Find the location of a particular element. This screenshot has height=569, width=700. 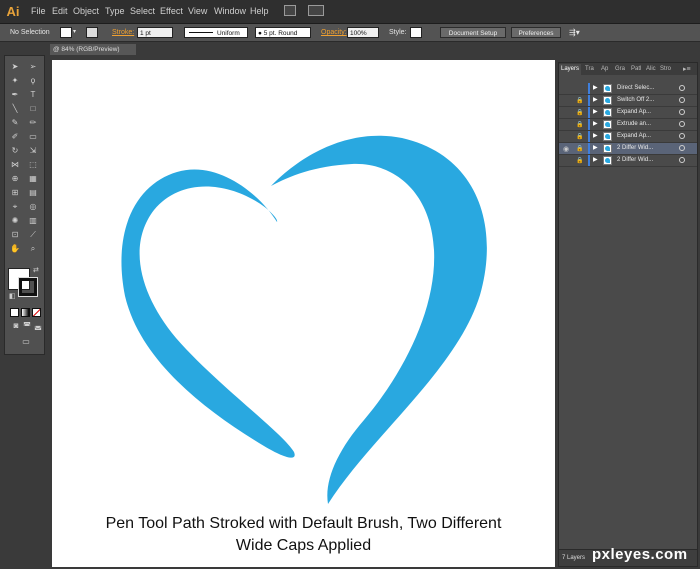

selection-tool-icon: ➤ is located at coordinates (15, 66).